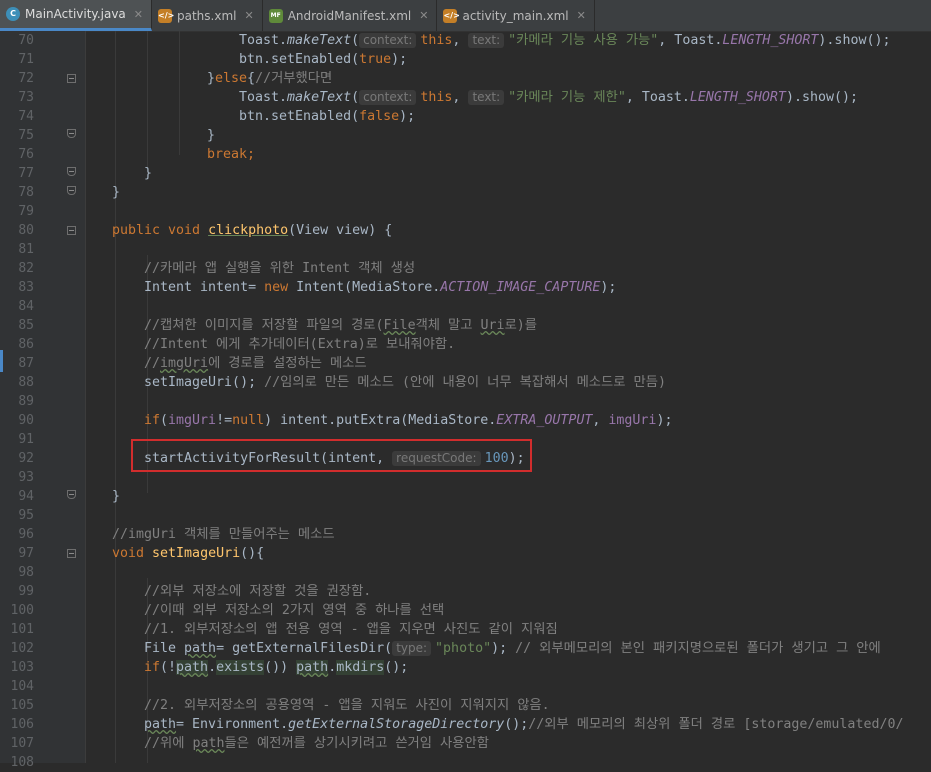 The width and height of the screenshot is (931, 772). What do you see at coordinates (42, 439) in the screenshot?
I see `line-number: 91` at bounding box center [42, 439].